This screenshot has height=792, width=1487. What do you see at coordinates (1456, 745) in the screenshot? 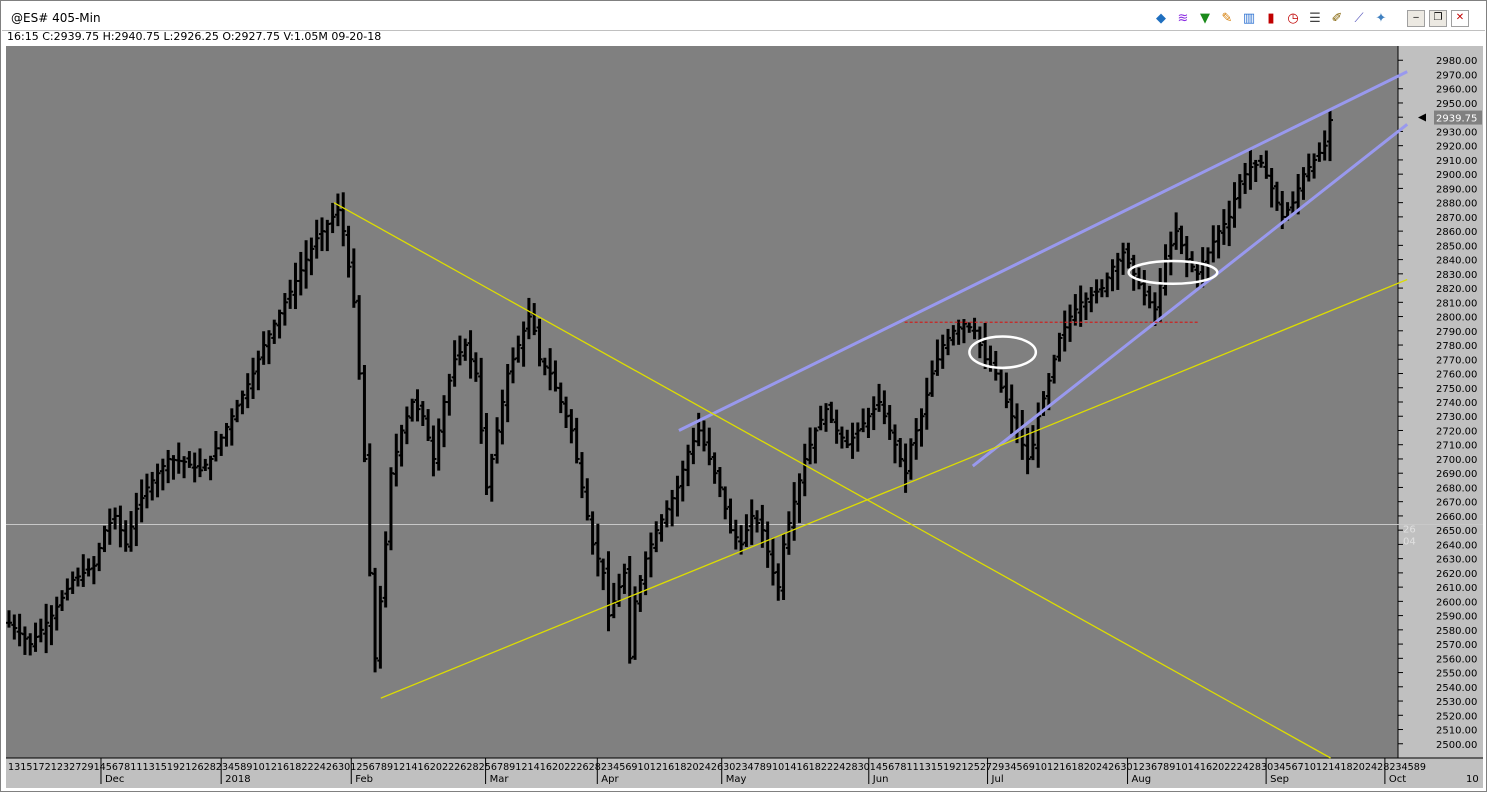
I see `y-tick-label: 2500.00` at bounding box center [1456, 745].